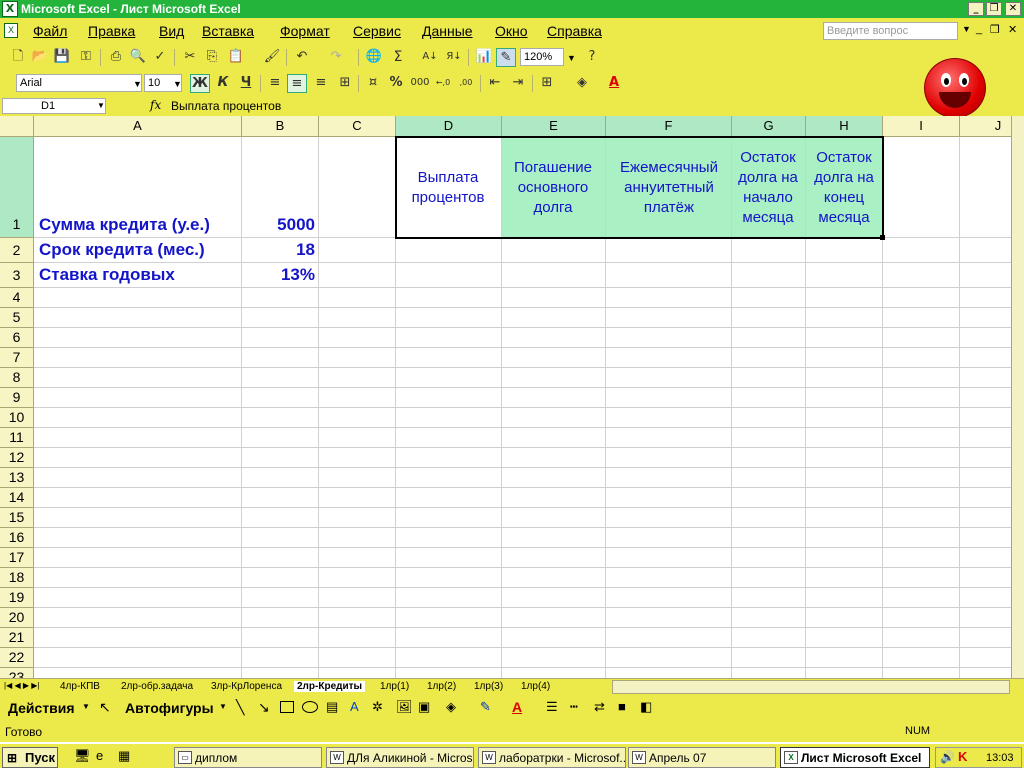  Describe the element at coordinates (17, 318) in the screenshot. I see `row-header-5: 5` at that location.